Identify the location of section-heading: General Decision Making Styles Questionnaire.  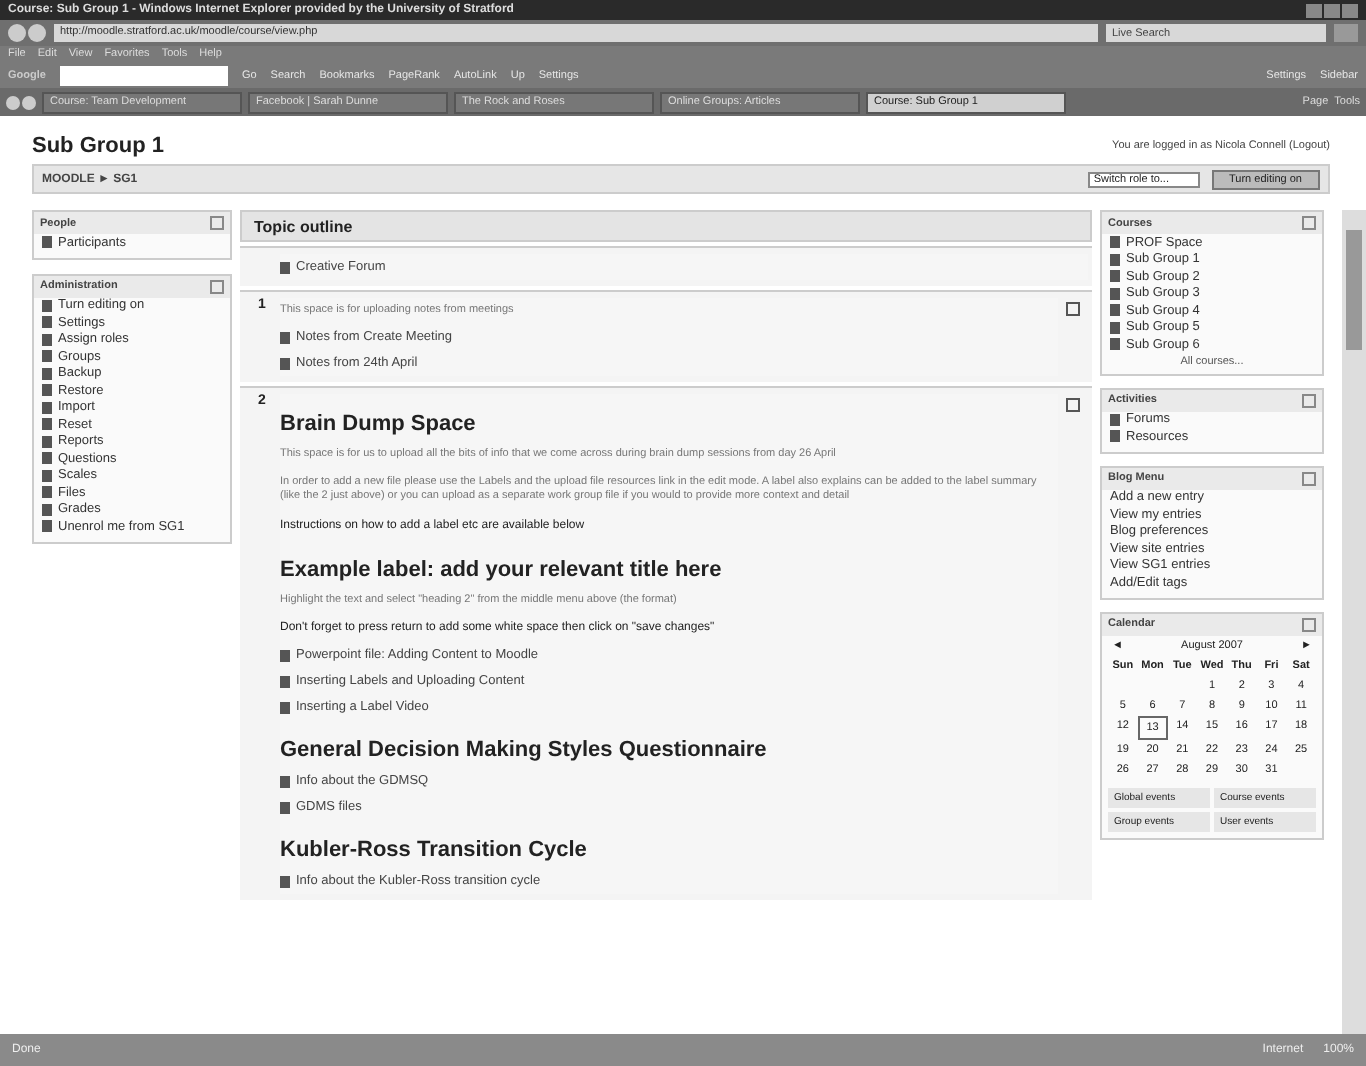
(524, 750).